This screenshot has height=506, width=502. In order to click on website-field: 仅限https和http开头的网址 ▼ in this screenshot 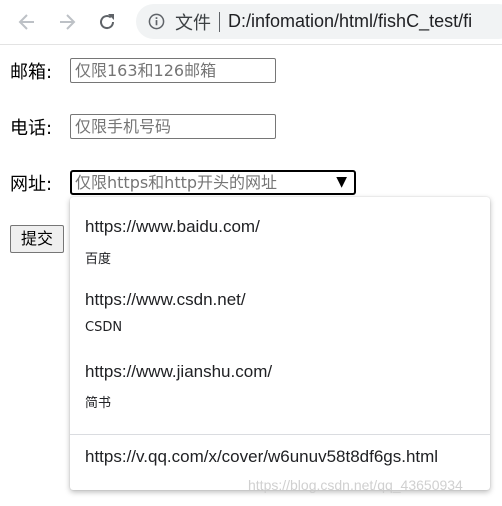, I will do `click(213, 182)`.